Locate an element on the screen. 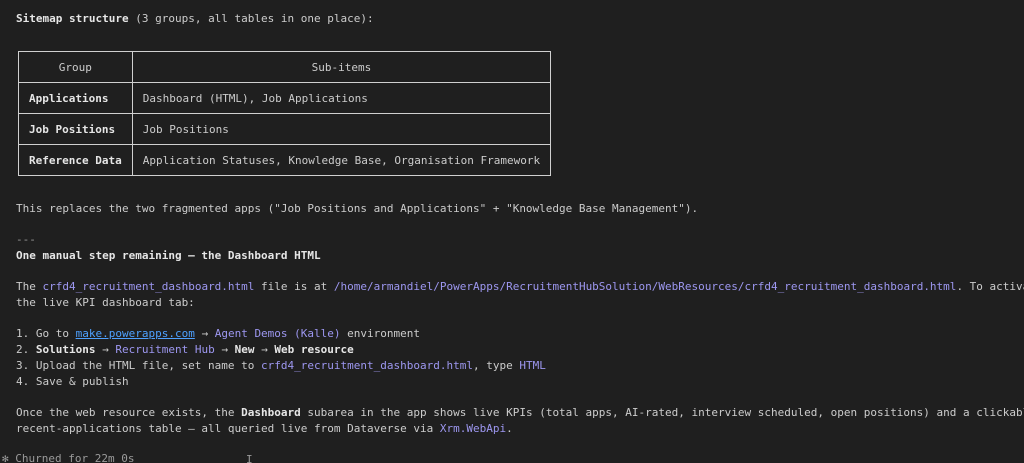  row-items: Dashboard (HTML), Job Applications is located at coordinates (341, 98).